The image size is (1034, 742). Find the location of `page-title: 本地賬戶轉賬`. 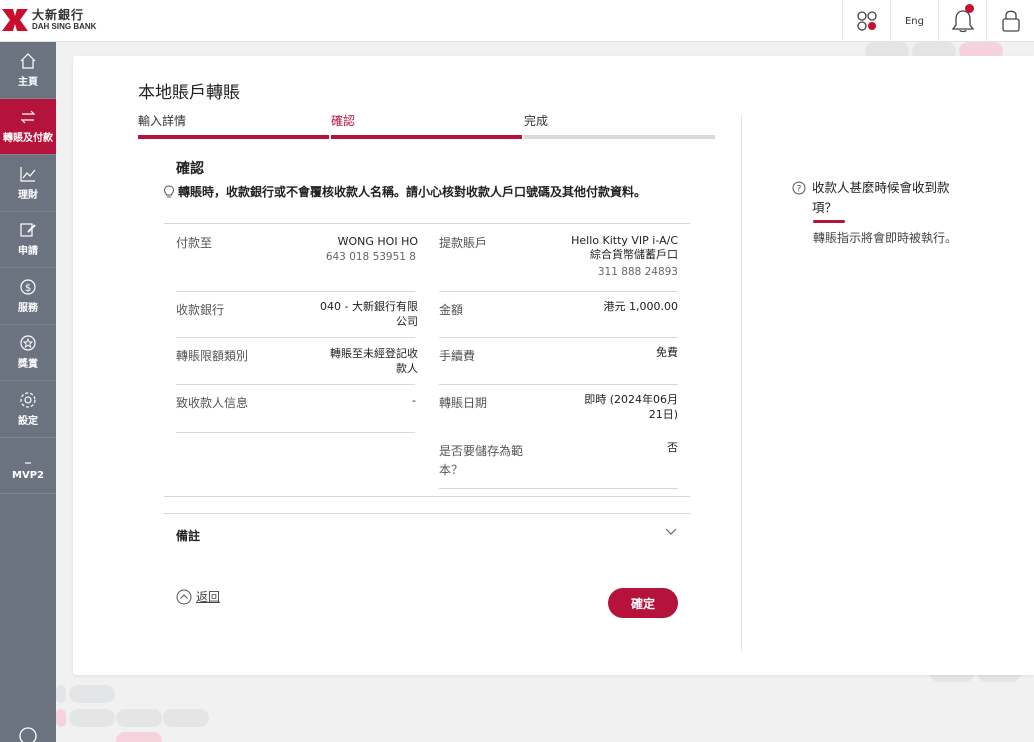

page-title: 本地賬戶轉賬 is located at coordinates (189, 93).